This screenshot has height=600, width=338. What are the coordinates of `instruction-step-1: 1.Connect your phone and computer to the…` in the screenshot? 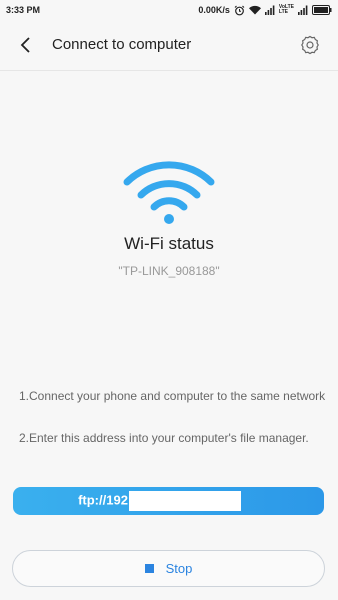 It's located at (172, 396).